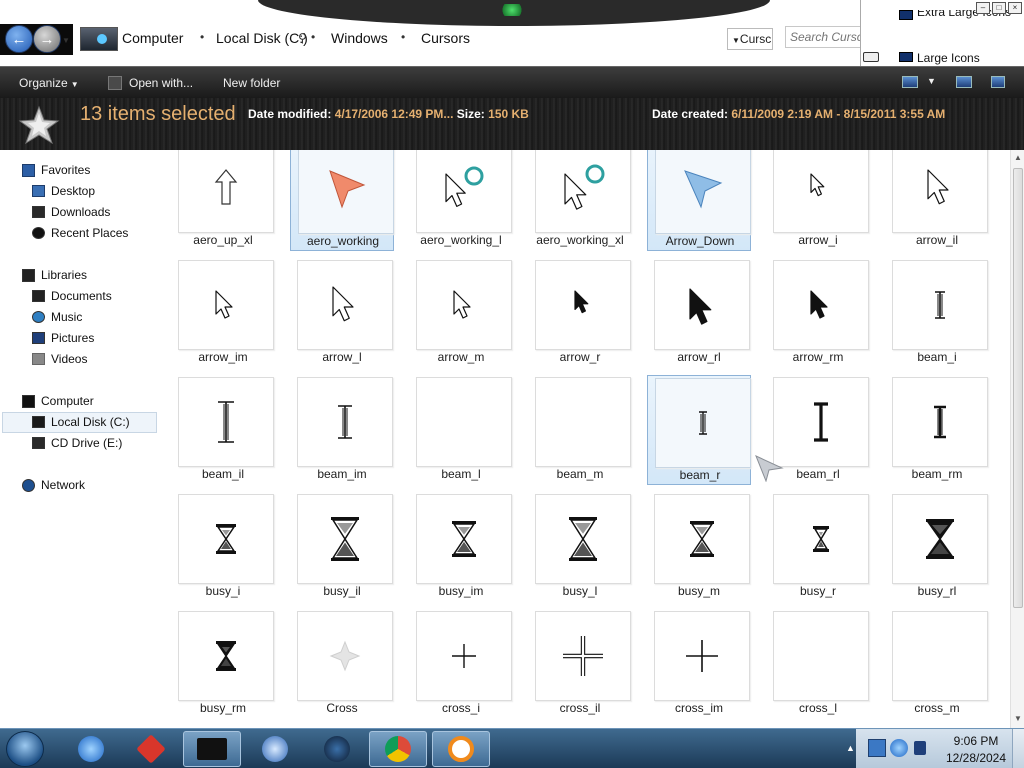  What do you see at coordinates (342, 664) in the screenshot?
I see `file-tile: Cross` at bounding box center [342, 664].